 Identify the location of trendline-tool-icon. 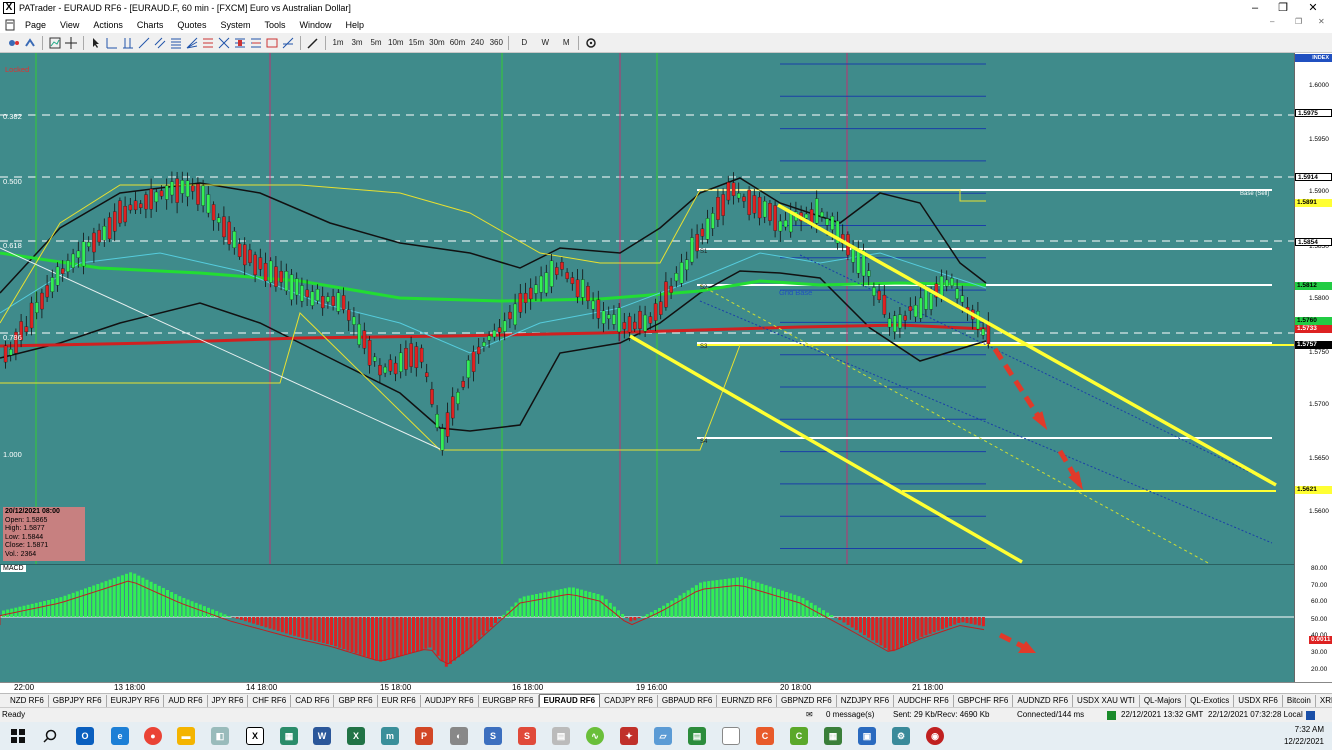
(144, 43).